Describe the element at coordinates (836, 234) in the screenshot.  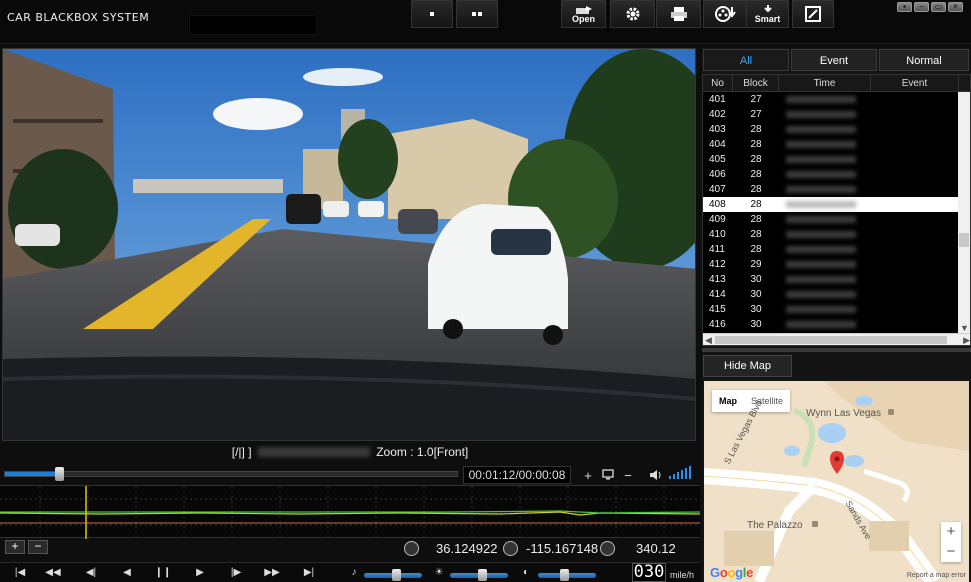
I see `list-row: 410 28` at that location.